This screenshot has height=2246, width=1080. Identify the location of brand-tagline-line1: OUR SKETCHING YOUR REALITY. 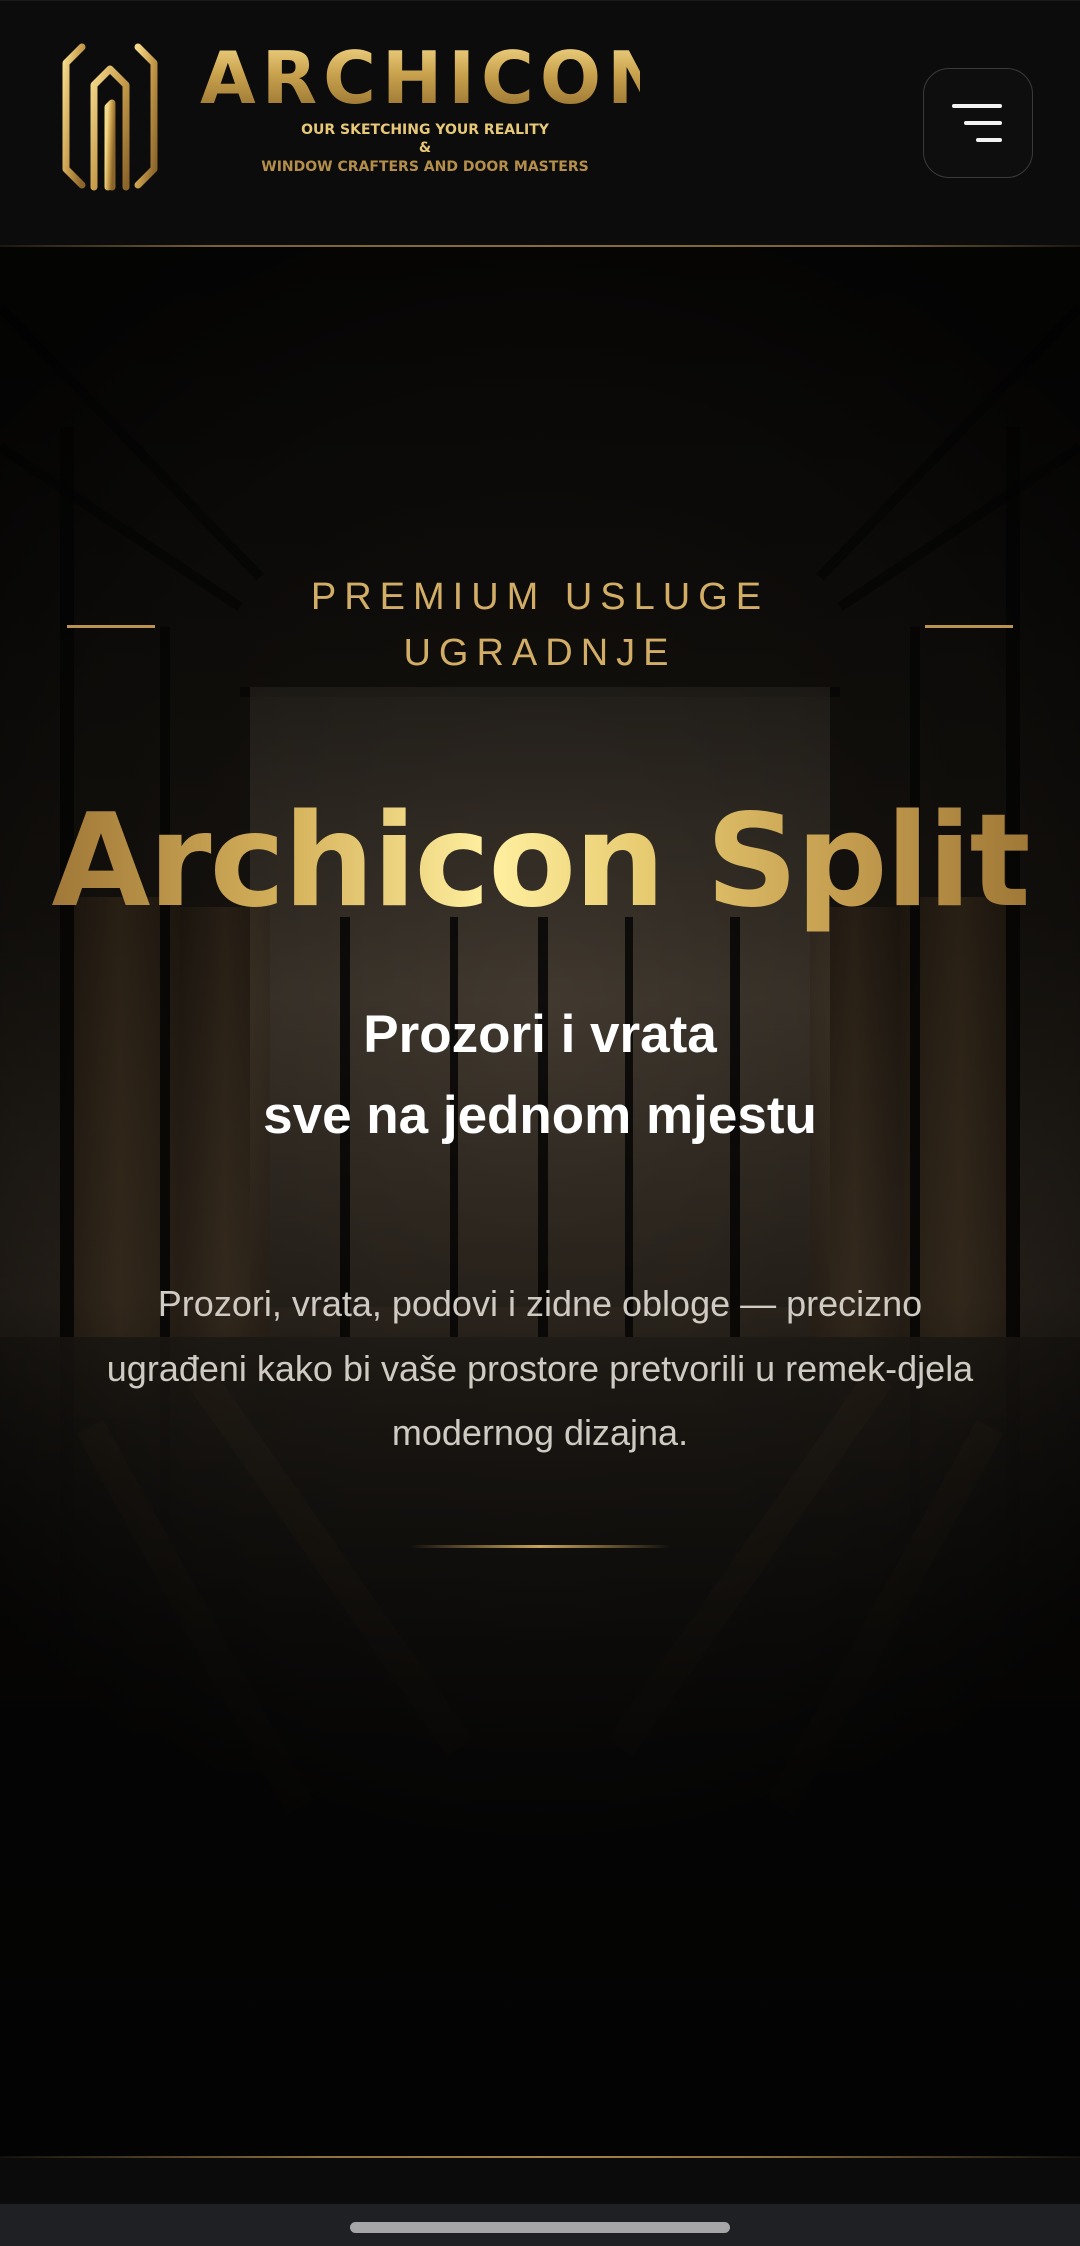
(425, 130).